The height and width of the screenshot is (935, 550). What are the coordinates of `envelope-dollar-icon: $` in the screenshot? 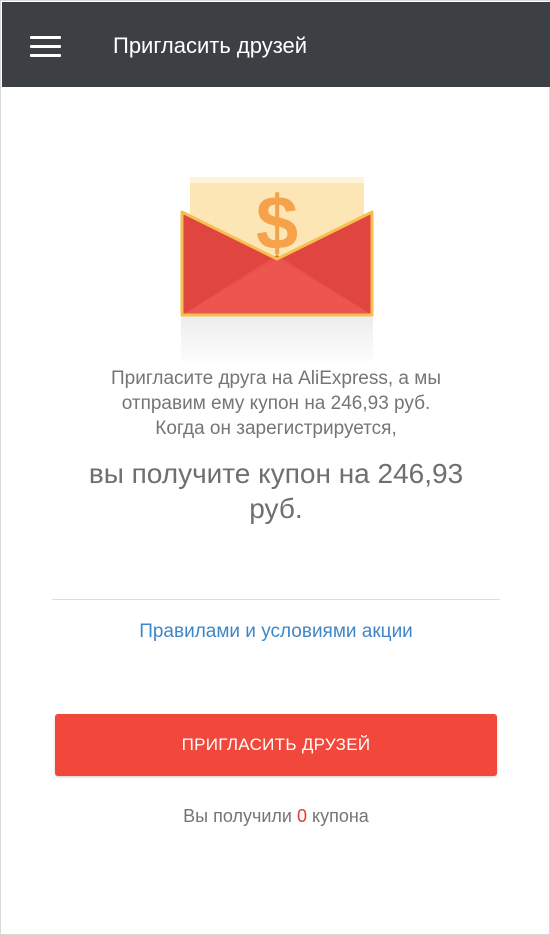 It's located at (277, 272).